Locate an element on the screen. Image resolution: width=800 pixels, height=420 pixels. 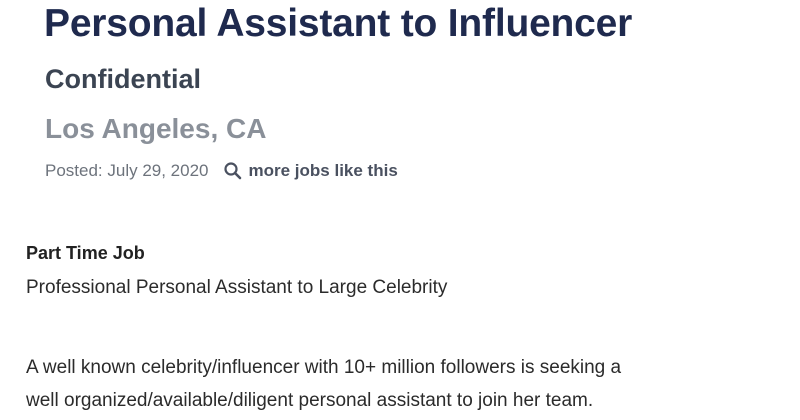
more-jobs-label: more jobs like this is located at coordinates (323, 170).